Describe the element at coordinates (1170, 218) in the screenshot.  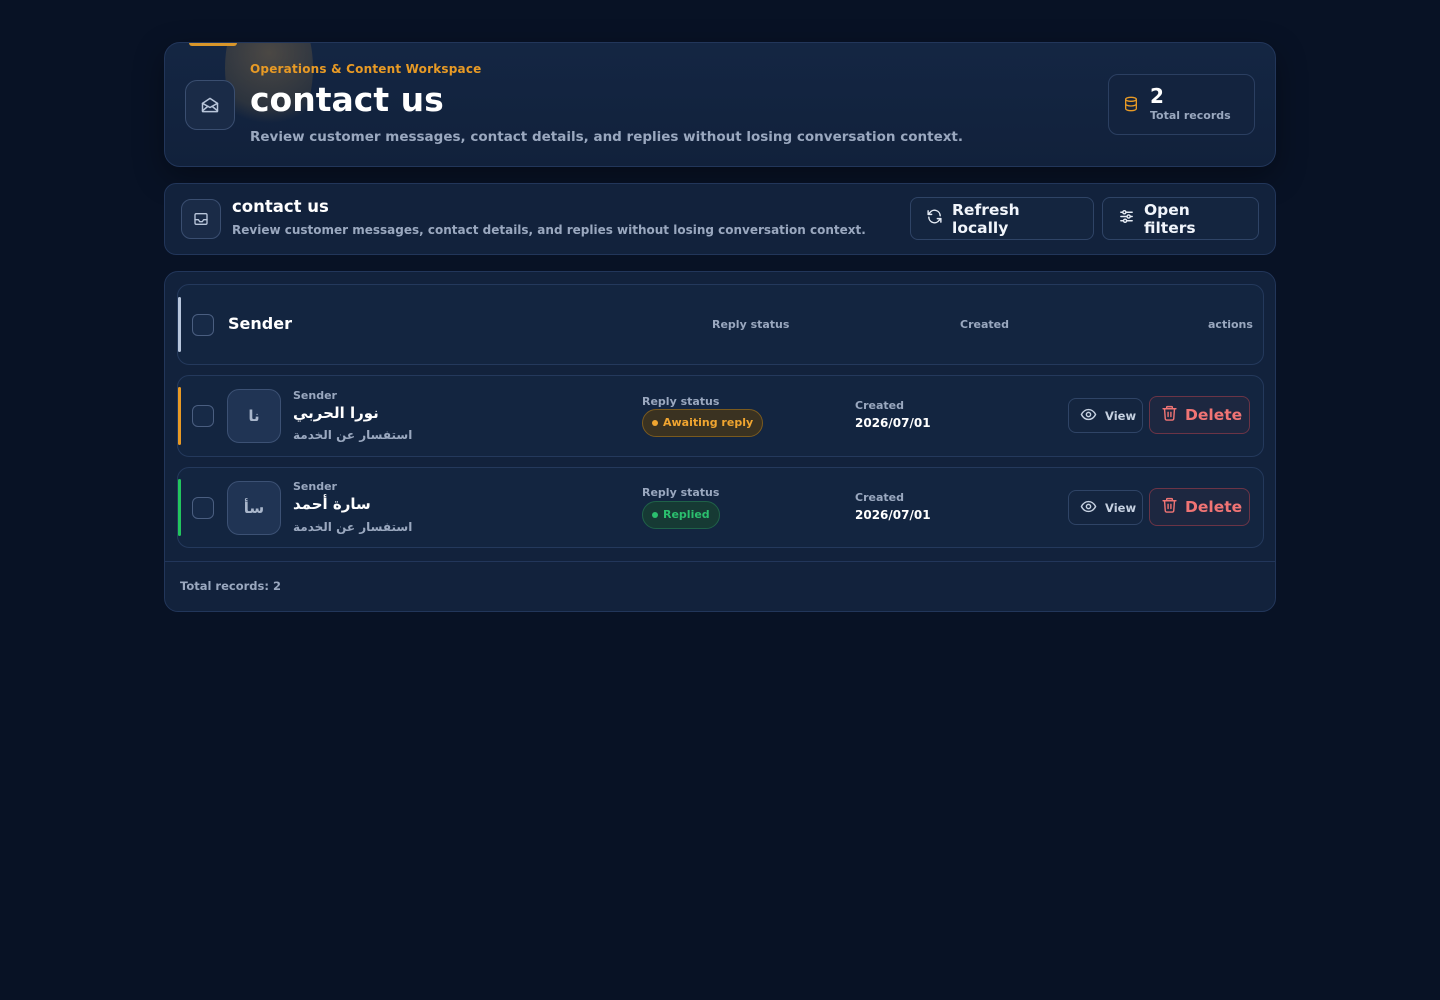
I see `open-filters-label: Open filters` at that location.